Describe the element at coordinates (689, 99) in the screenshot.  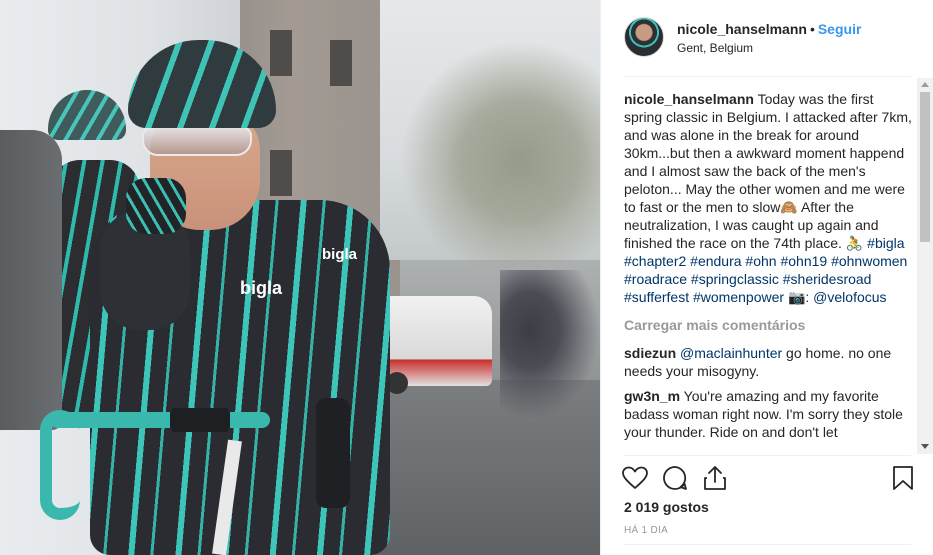
I see `caption-username: nicole_hanselmann` at that location.